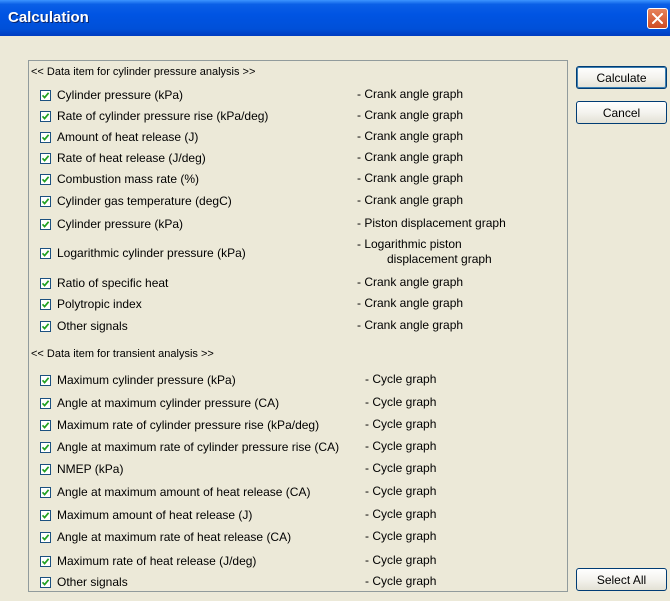 This screenshot has height=601, width=670. What do you see at coordinates (621, 112) in the screenshot?
I see `cancel-button: Cancel` at bounding box center [621, 112].